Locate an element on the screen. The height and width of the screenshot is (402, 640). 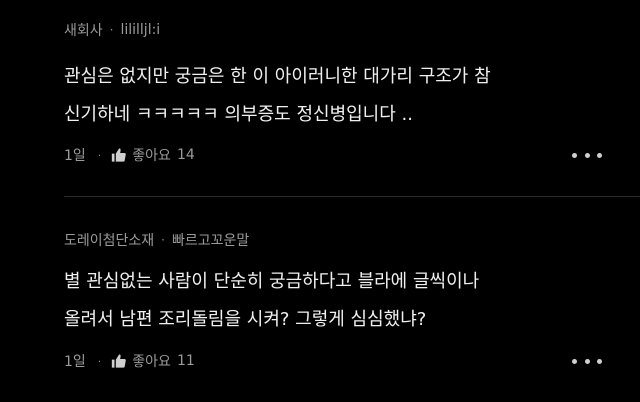
comment-meta: 새회사 · lililljl:i is located at coordinates (112, 30).